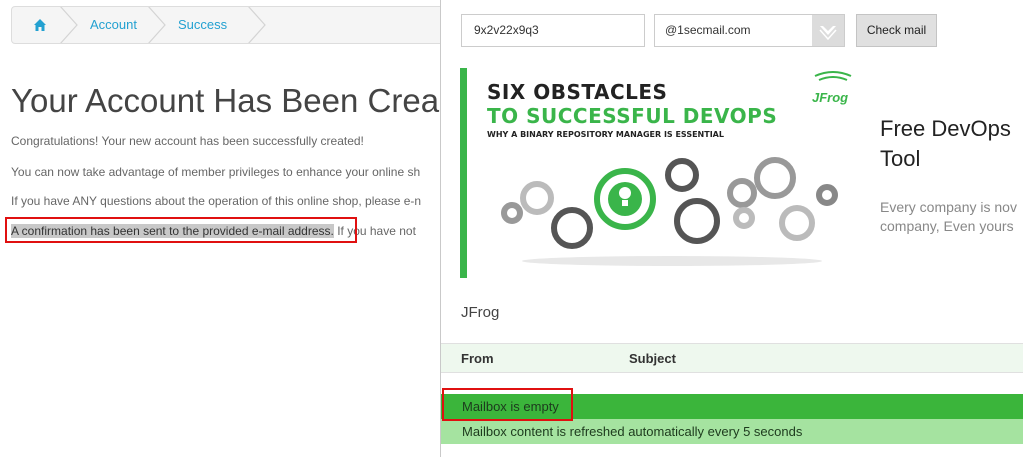 The height and width of the screenshot is (457, 1023). I want to click on domain-value: @1secmail.com, so click(708, 30).